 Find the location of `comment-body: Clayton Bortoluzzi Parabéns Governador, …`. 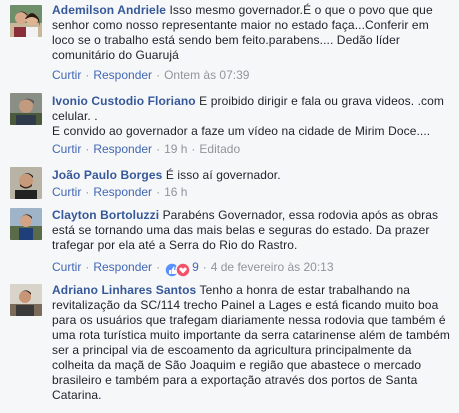

comment-body: Clayton Bortoluzzi Parabéns Governador, … is located at coordinates (253, 230).